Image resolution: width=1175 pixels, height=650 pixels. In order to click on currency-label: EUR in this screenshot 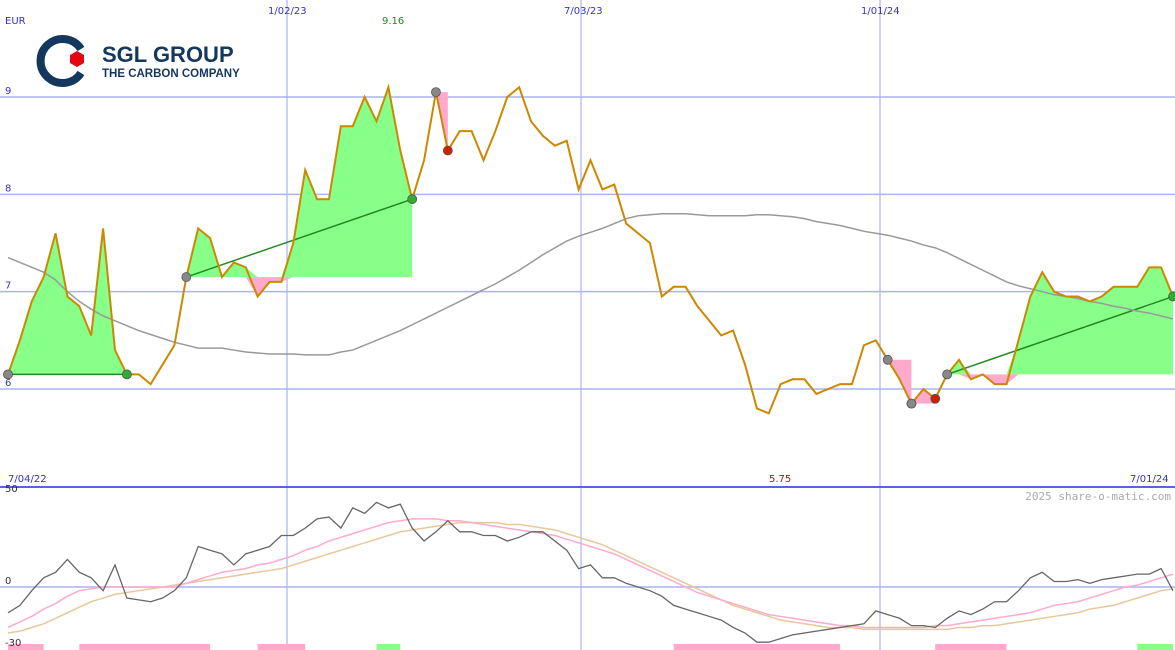, I will do `click(15, 21)`.